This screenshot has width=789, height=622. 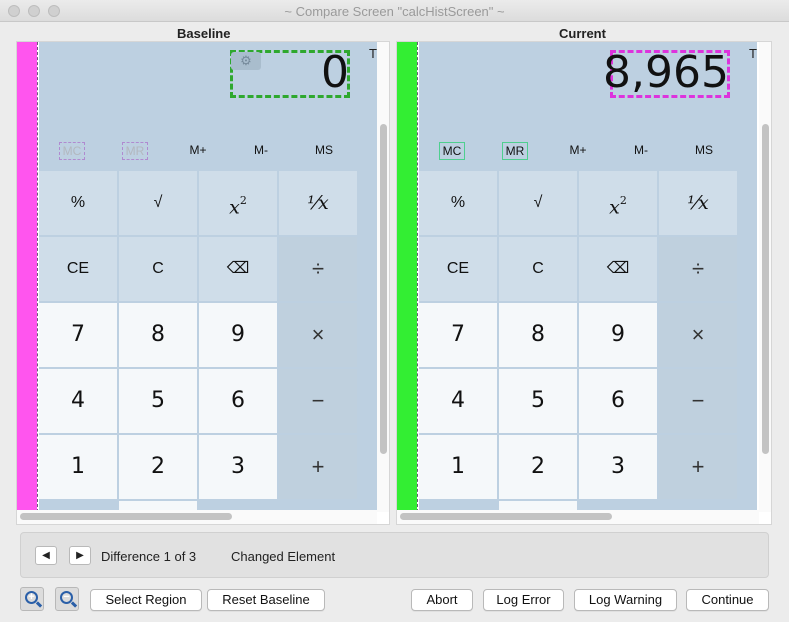 I want to click on current-t-mark: T, so click(x=753, y=53).